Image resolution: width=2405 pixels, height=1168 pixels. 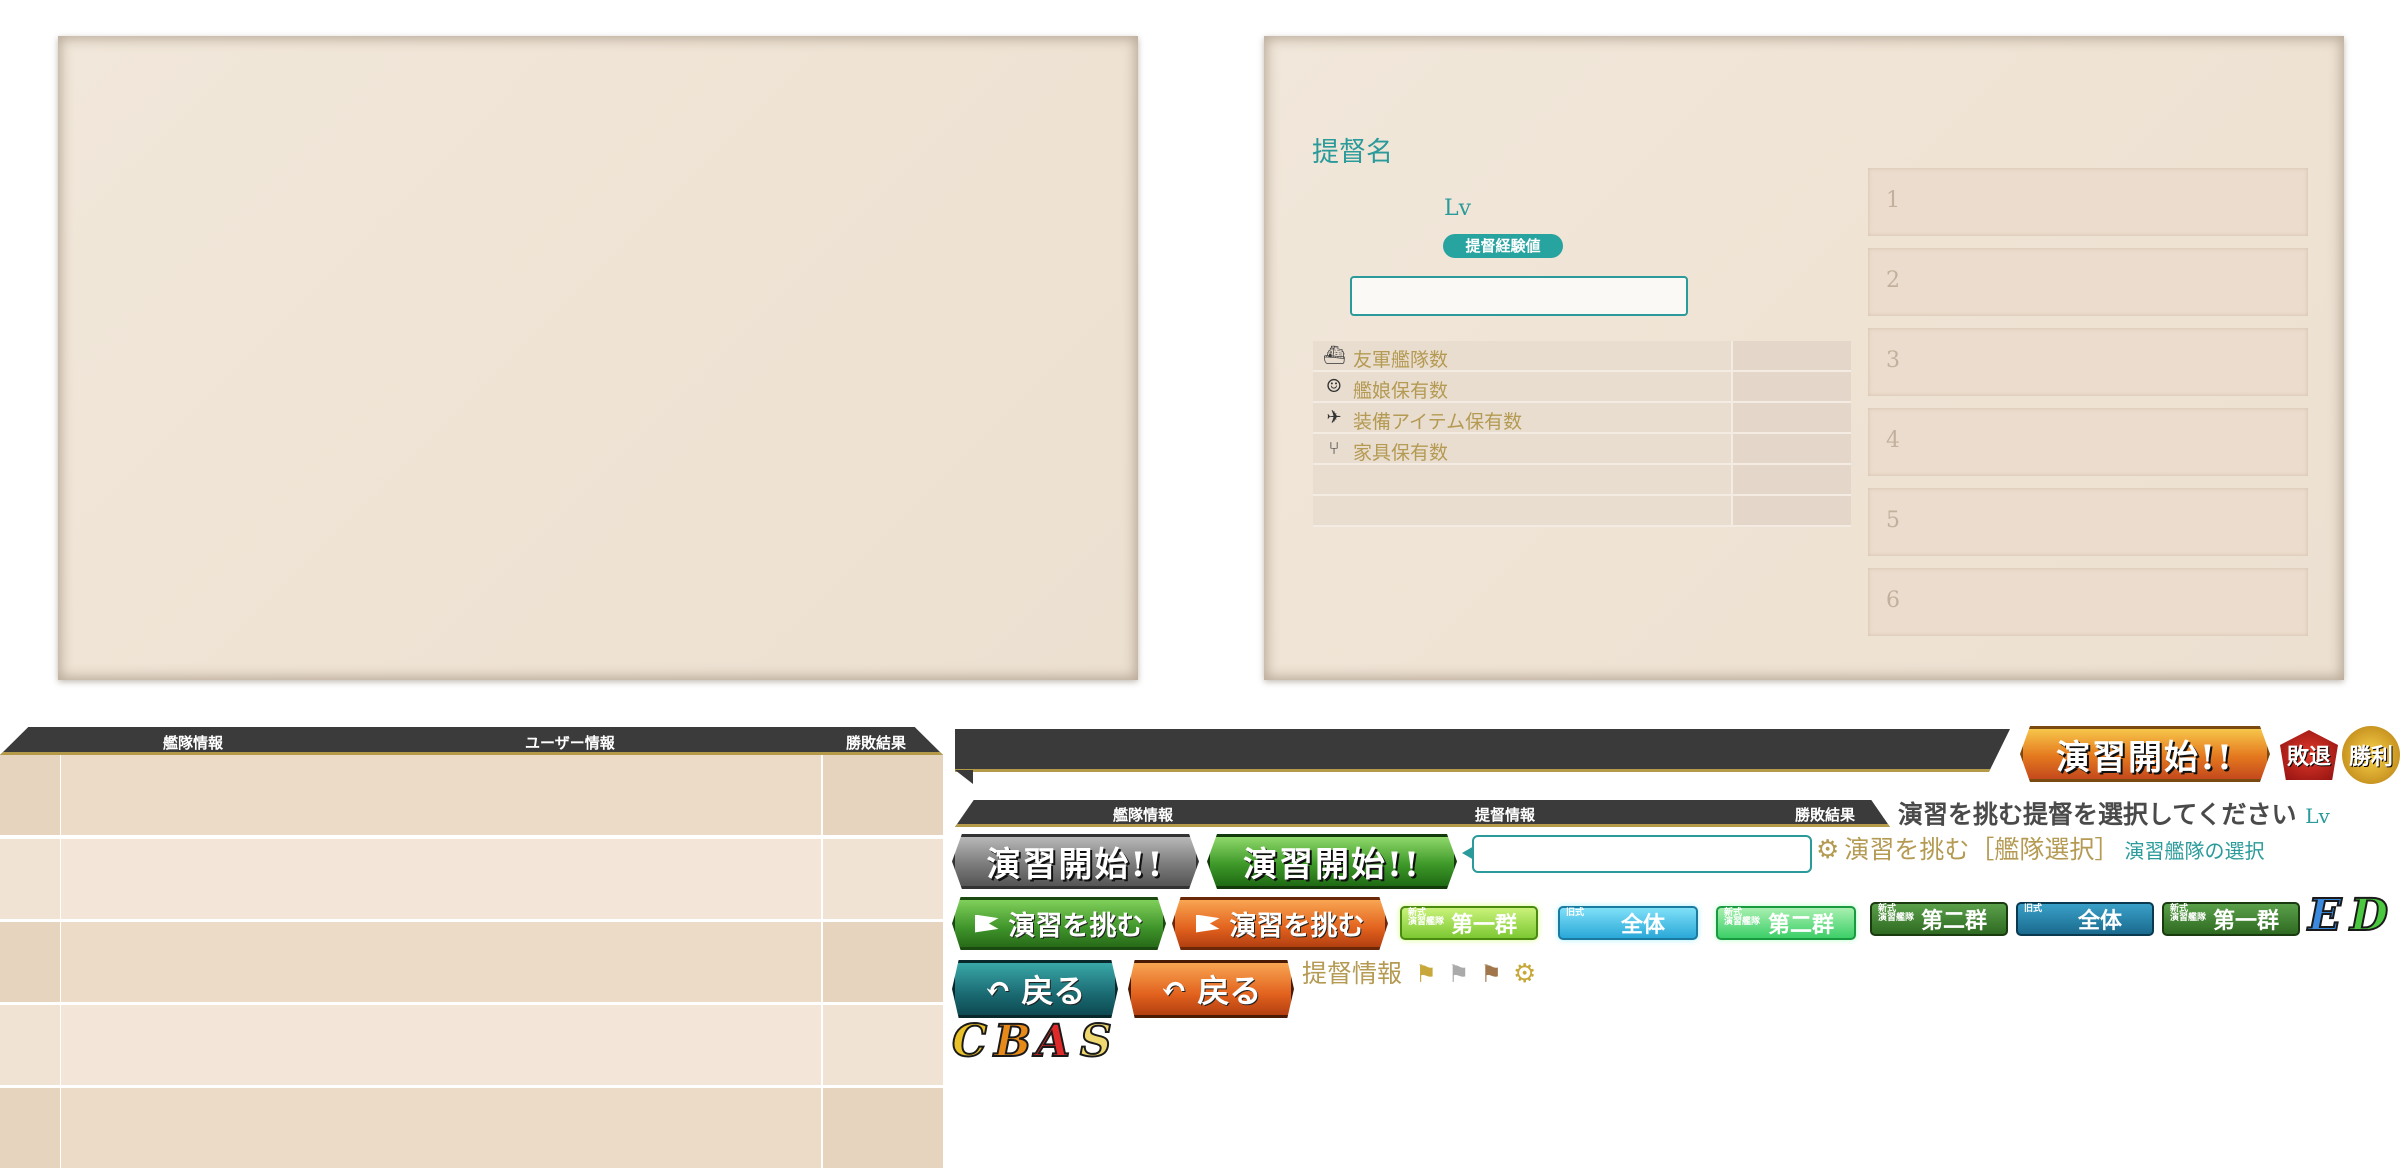 I want to click on rank-letter-e: E, so click(x=2325, y=915).